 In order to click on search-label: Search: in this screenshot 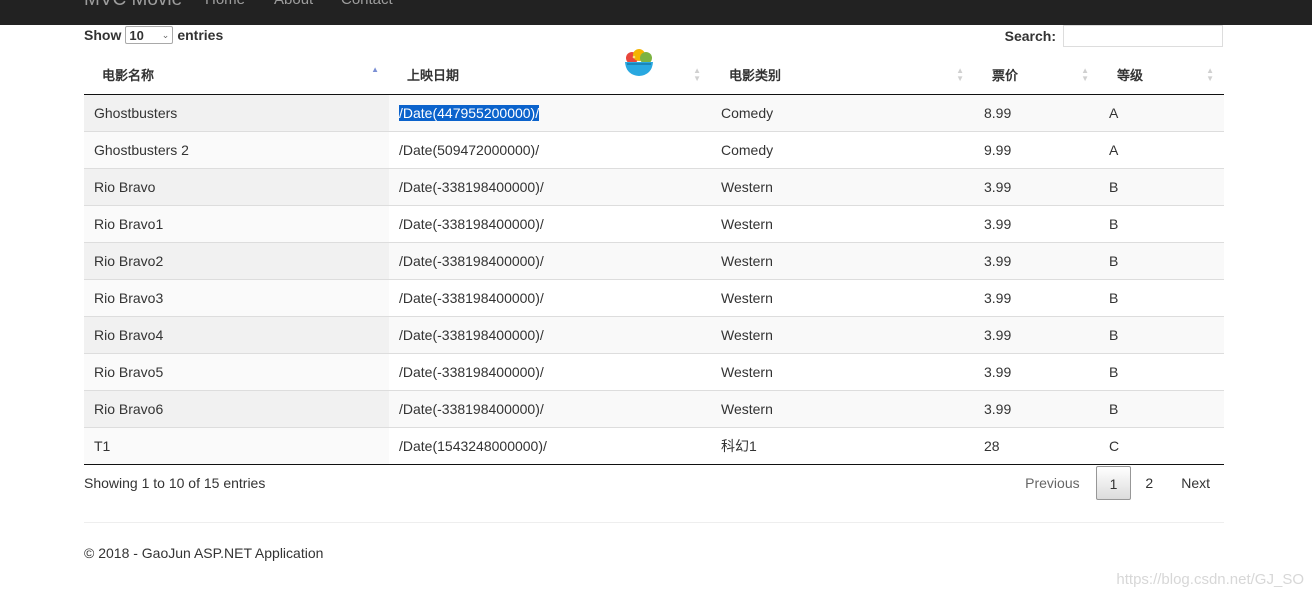, I will do `click(1030, 36)`.